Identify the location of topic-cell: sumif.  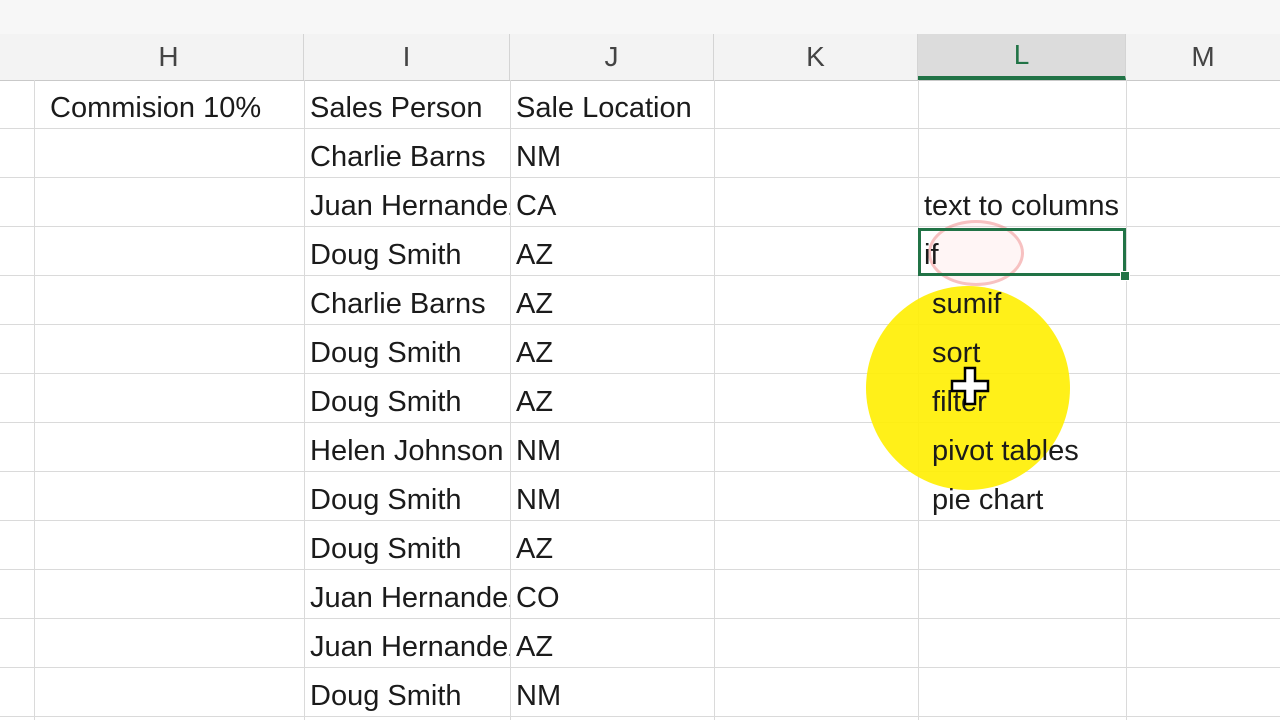
(1022, 300).